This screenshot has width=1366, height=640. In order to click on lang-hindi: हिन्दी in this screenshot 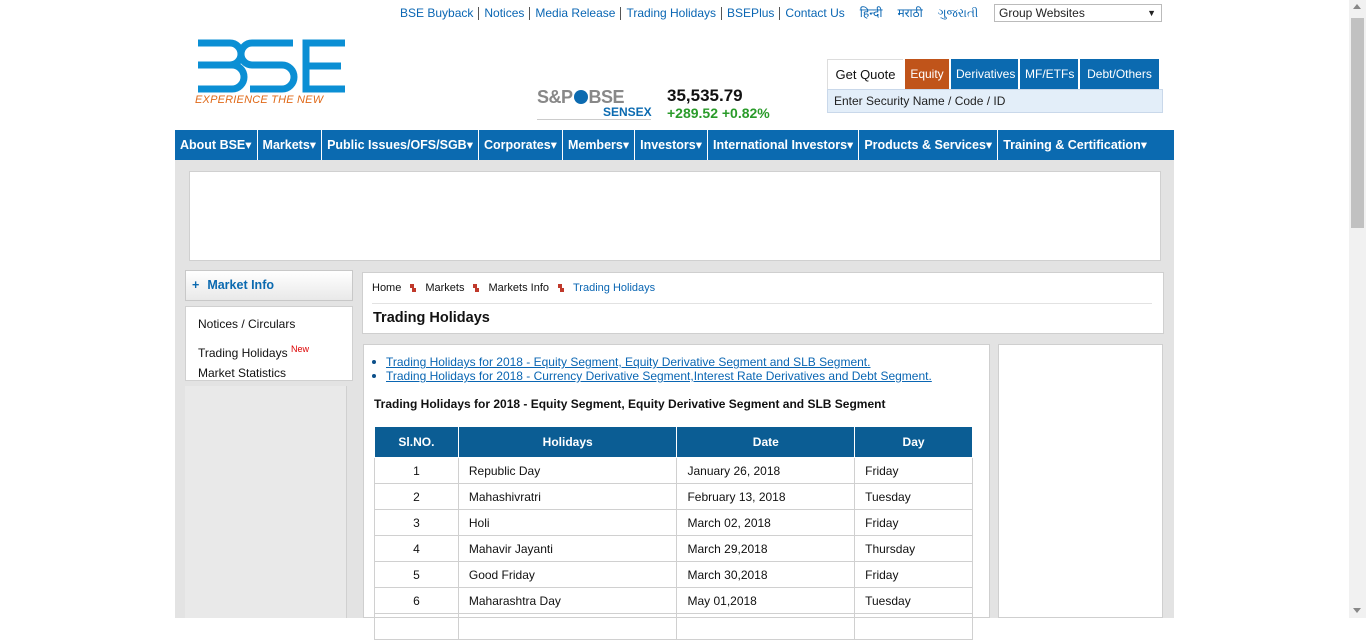, I will do `click(871, 13)`.